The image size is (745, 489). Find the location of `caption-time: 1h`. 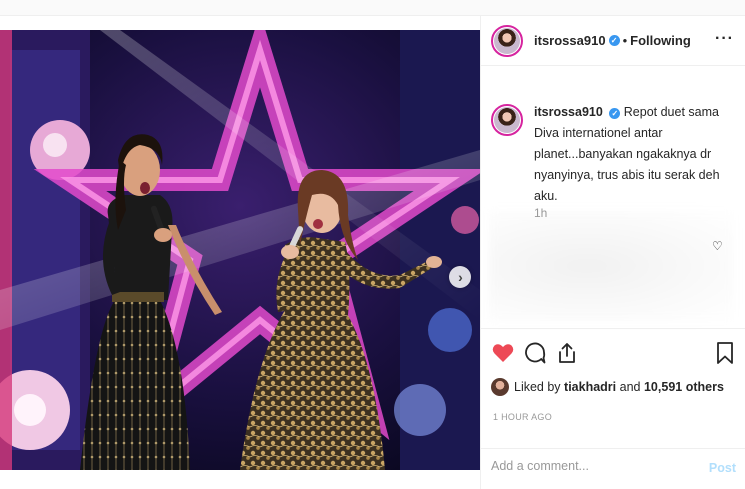

caption-time: 1h is located at coordinates (540, 213).